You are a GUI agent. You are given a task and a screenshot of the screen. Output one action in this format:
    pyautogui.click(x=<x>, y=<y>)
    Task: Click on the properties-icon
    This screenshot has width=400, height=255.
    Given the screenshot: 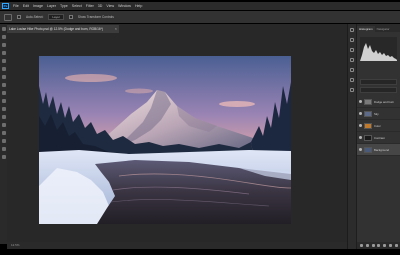 What is the action you would take?
    pyautogui.click(x=352, y=40)
    